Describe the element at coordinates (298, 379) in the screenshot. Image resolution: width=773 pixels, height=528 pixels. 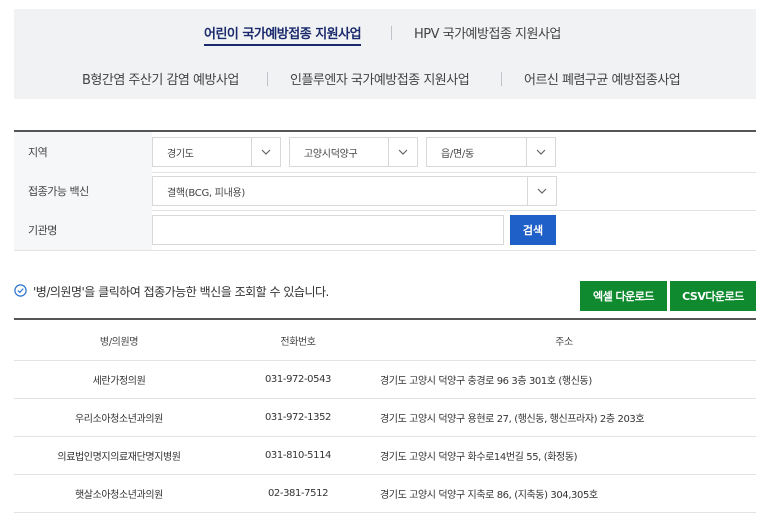
I see `clinic-phone: 031-972-0543` at that location.